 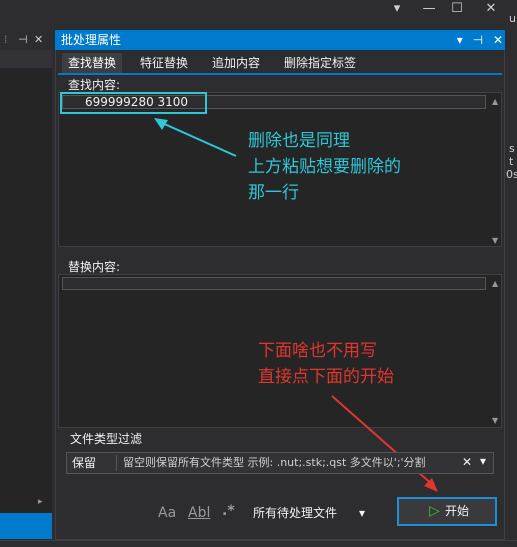 I want to click on status-strip, so click(x=258, y=543).